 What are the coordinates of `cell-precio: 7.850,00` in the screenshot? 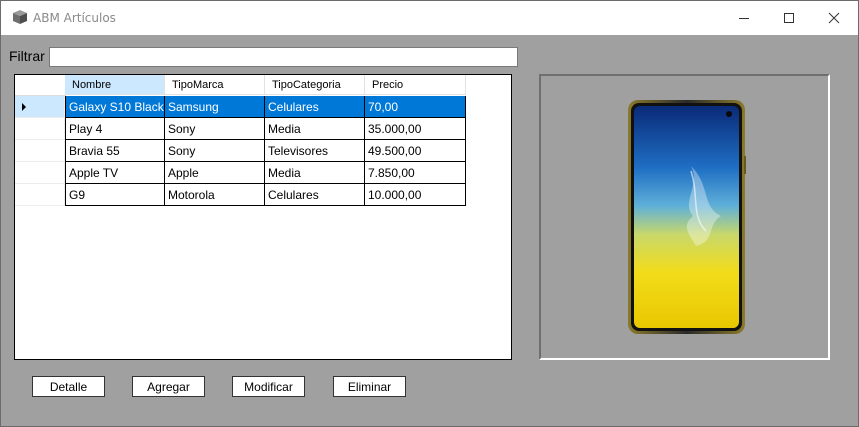 It's located at (415, 173).